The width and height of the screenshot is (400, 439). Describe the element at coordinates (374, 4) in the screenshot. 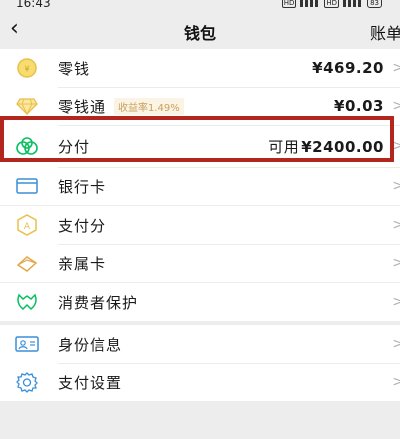

I see `battery-icon: 83` at that location.